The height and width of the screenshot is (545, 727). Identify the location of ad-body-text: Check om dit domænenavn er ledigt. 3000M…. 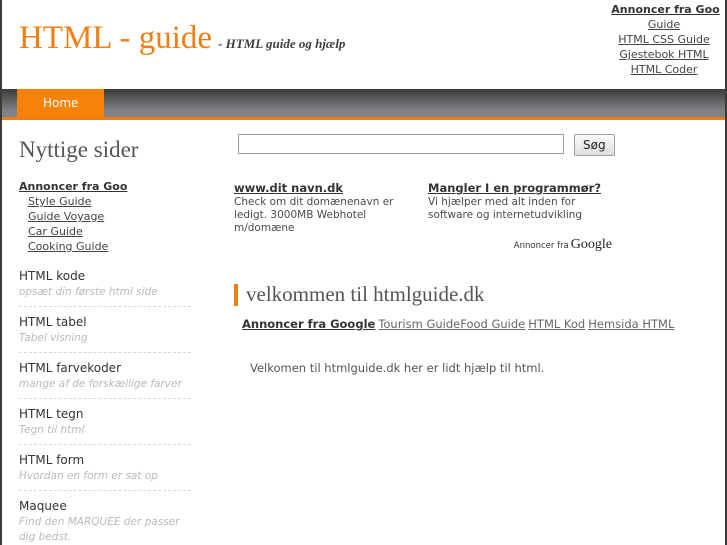
(314, 215).